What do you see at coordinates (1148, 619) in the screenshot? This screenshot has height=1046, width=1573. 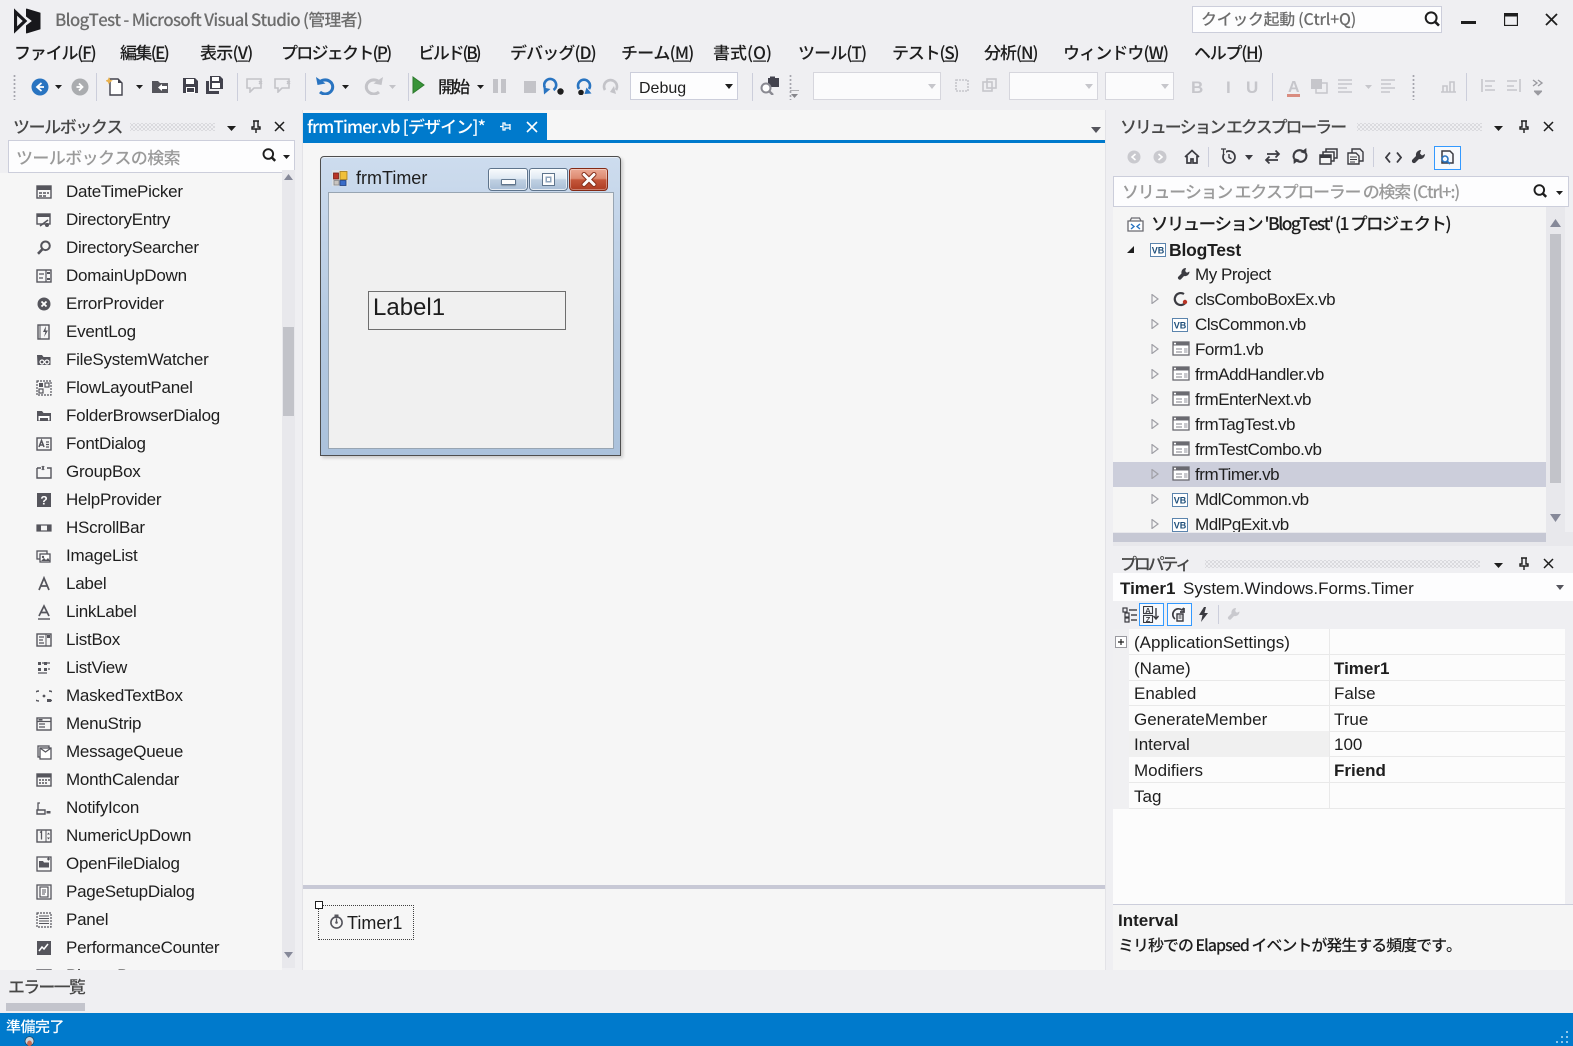 I see `svg-text: Z` at bounding box center [1148, 619].